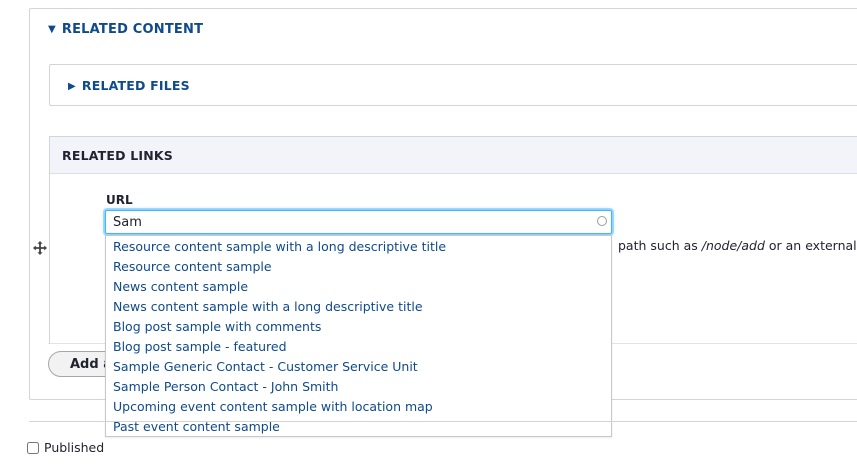  I want to click on url-label: URL, so click(119, 200).